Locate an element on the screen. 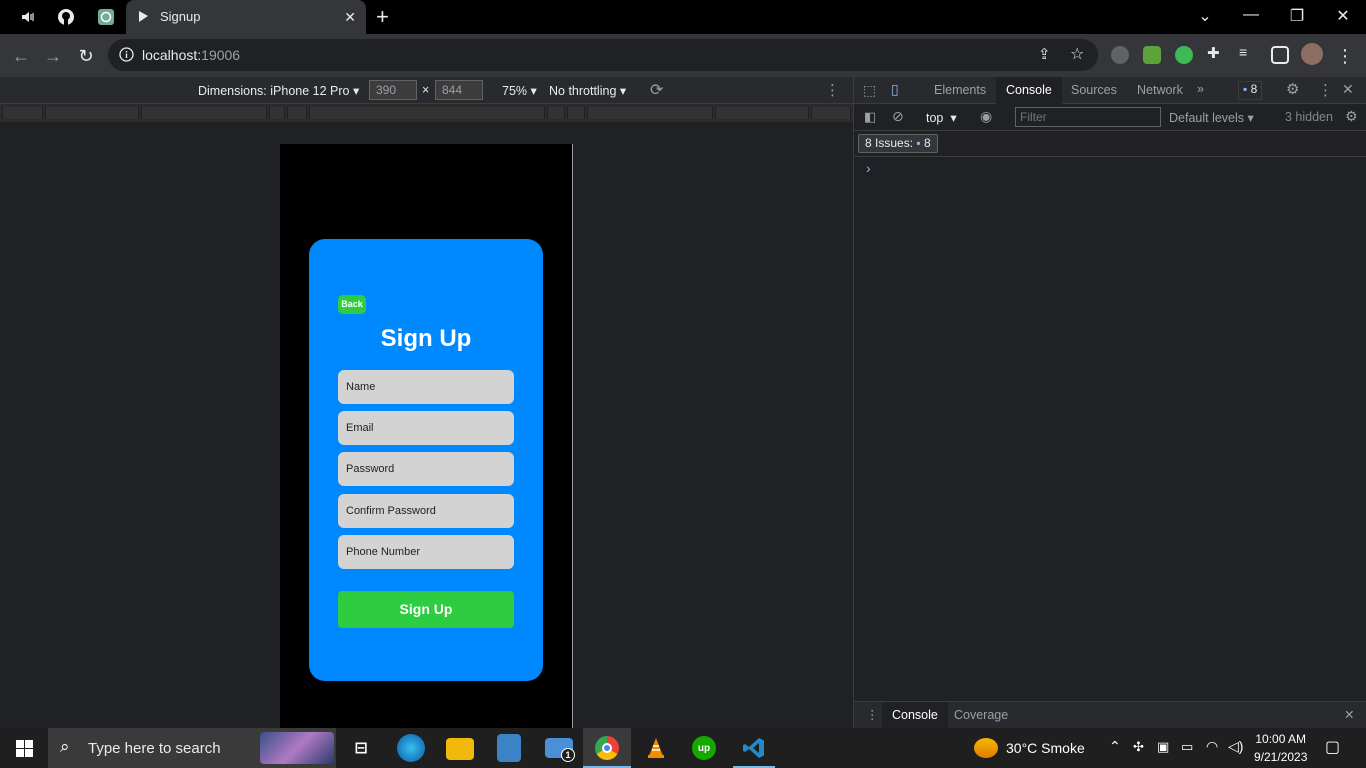  profile-avatar is located at coordinates (1312, 54).